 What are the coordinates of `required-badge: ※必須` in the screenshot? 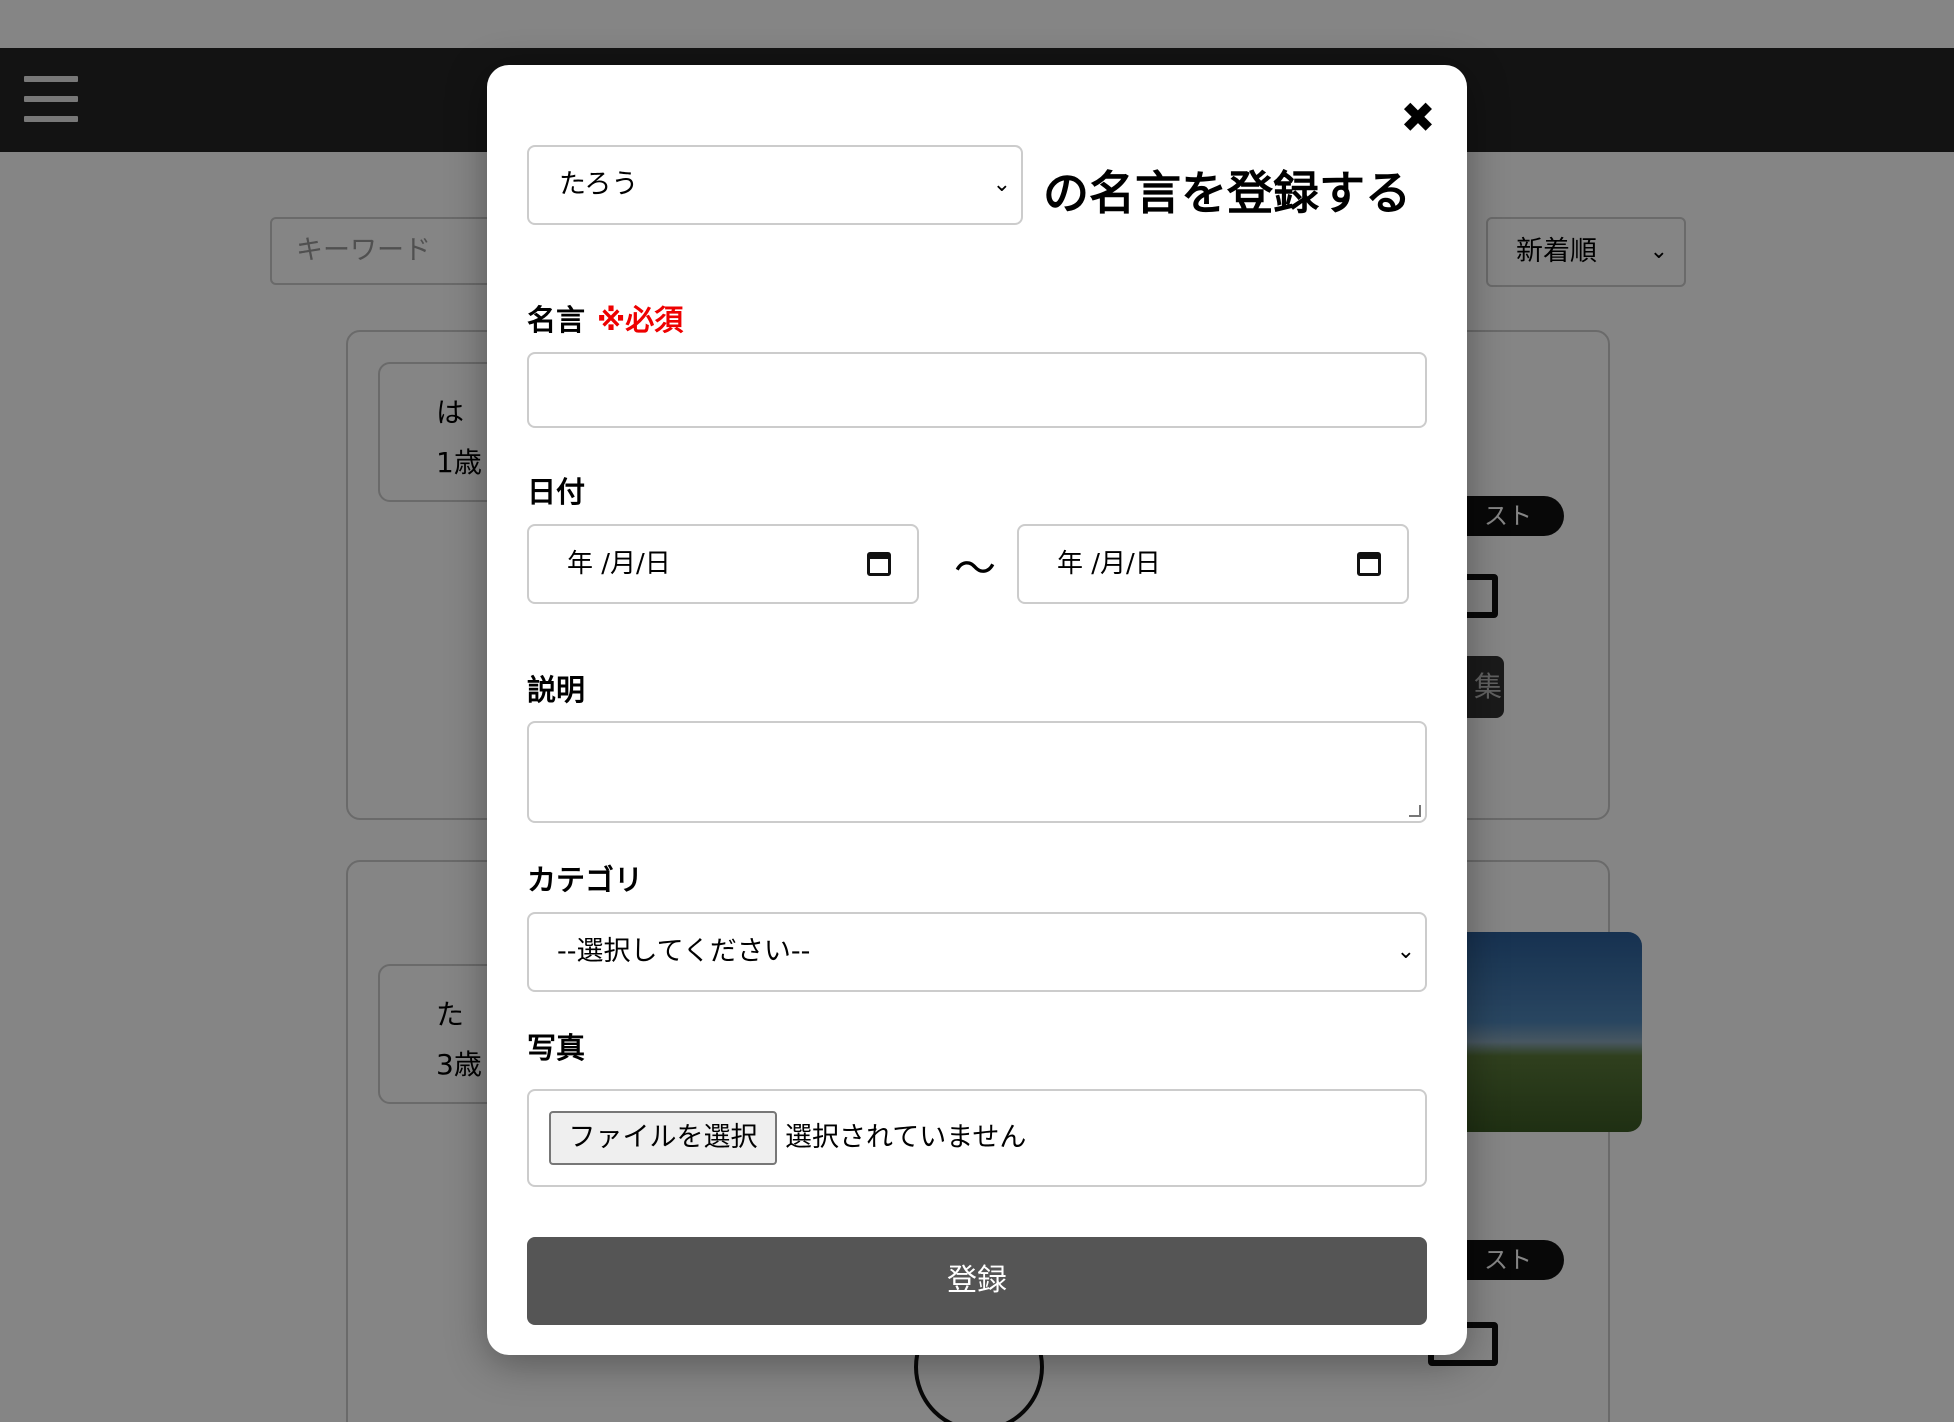 It's located at (640, 320).